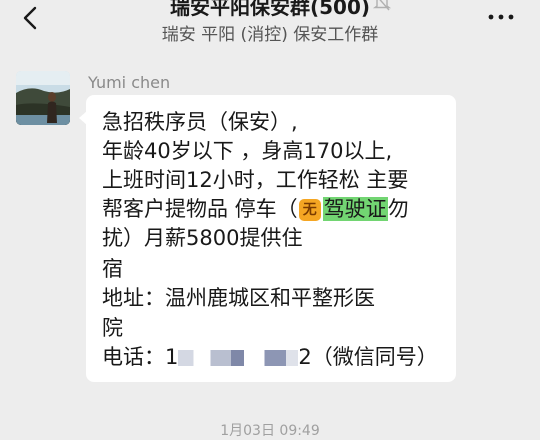  What do you see at coordinates (129, 82) in the screenshot?
I see `sender-name: Yumi chen` at bounding box center [129, 82].